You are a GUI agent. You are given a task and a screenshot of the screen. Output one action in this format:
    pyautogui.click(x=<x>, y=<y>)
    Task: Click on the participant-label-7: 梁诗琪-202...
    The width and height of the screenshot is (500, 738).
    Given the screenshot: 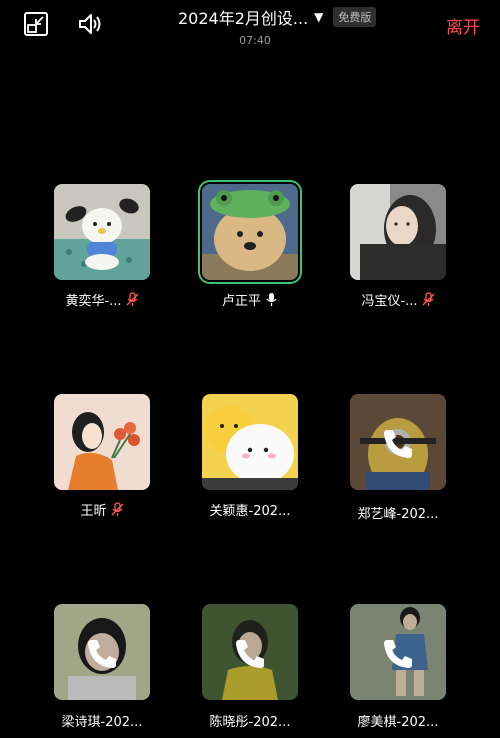 What is the action you would take?
    pyautogui.click(x=102, y=720)
    